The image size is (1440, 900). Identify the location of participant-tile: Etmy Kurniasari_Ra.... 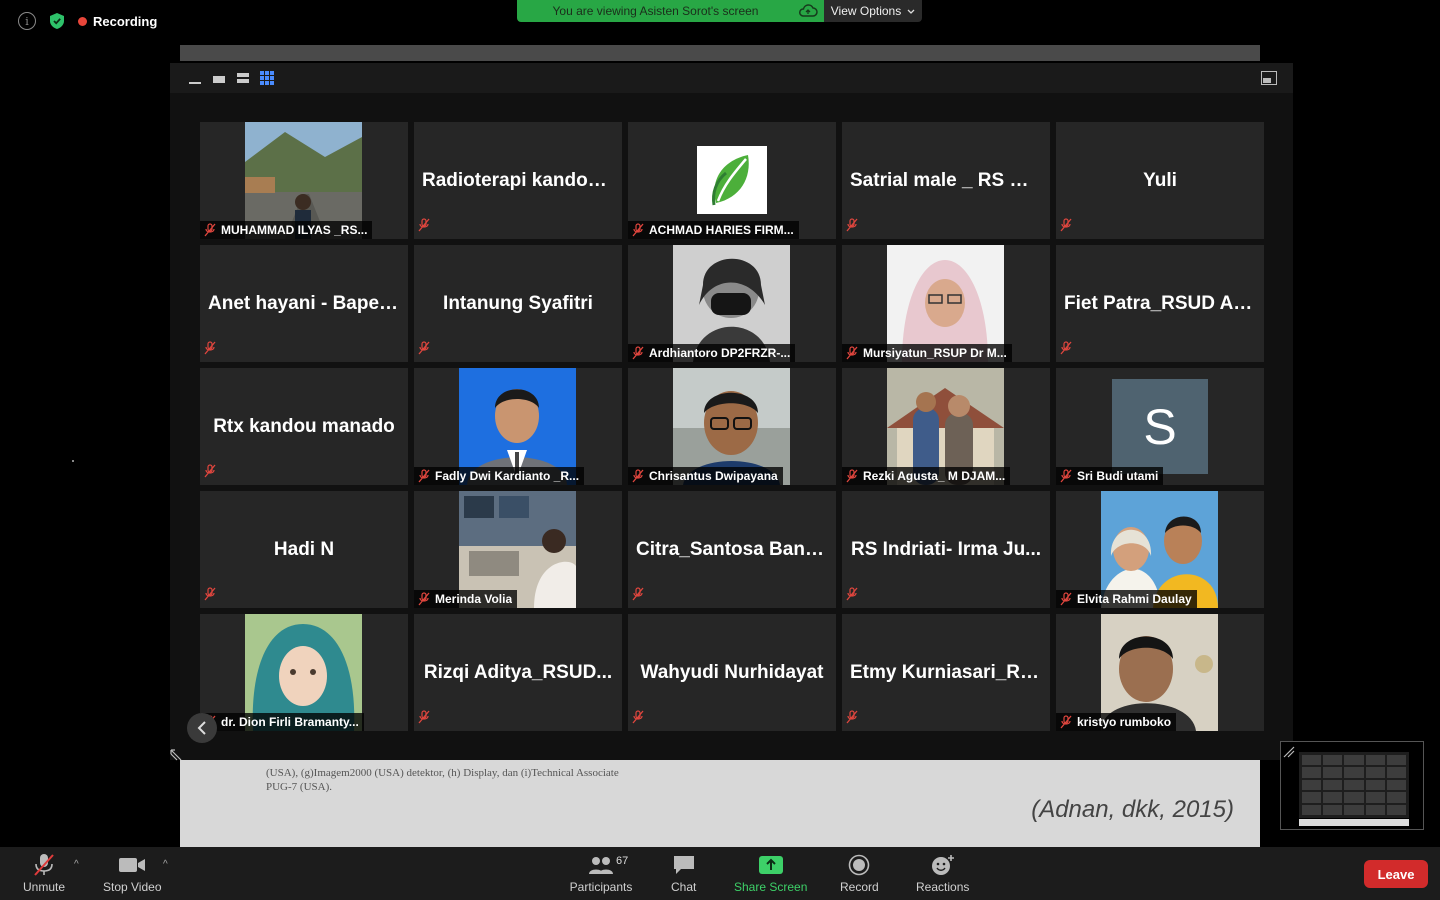
(946, 672).